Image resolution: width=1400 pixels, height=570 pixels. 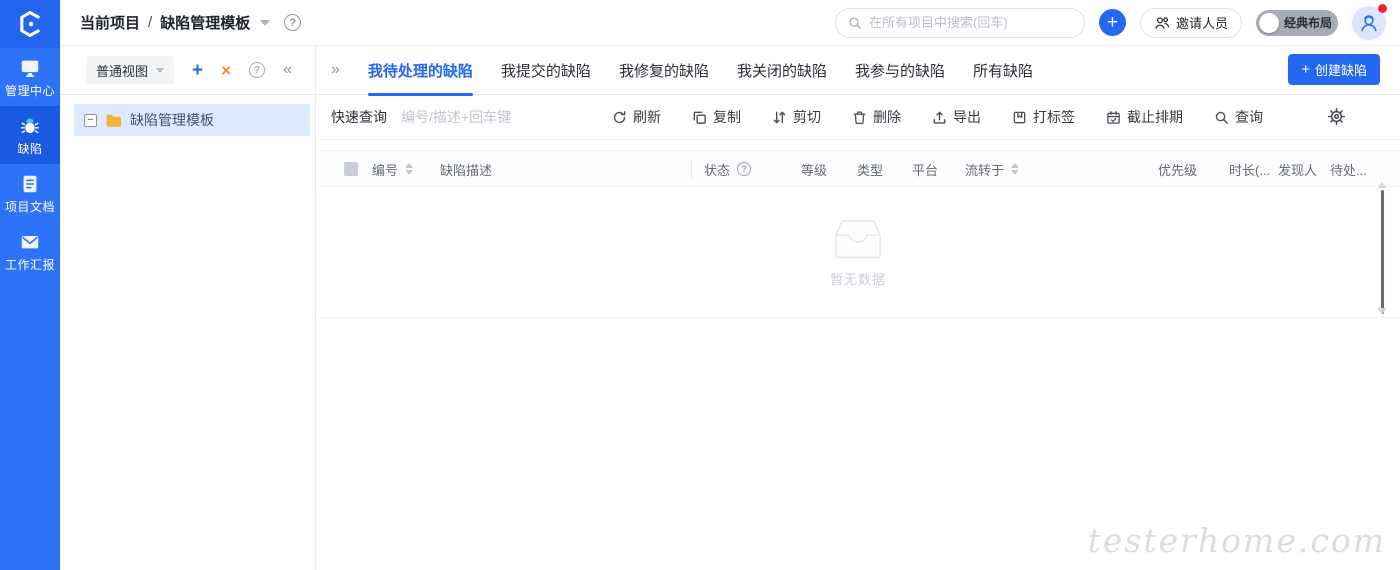 I want to click on quick-query-input, so click(x=468, y=117).